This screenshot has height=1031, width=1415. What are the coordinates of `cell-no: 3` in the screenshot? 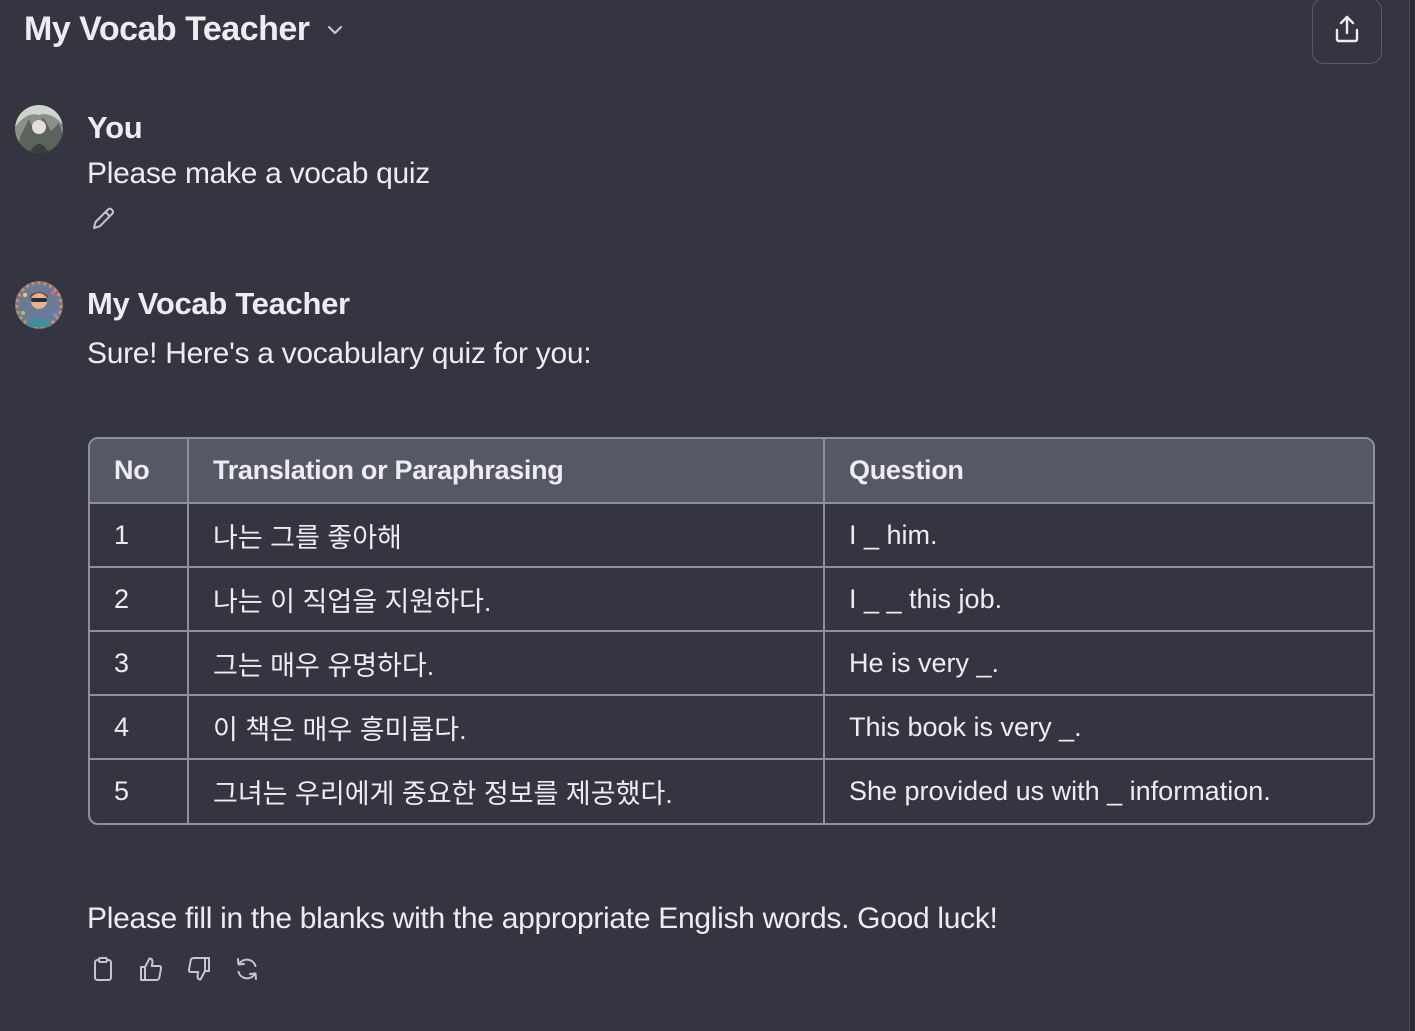 It's located at (139, 663).